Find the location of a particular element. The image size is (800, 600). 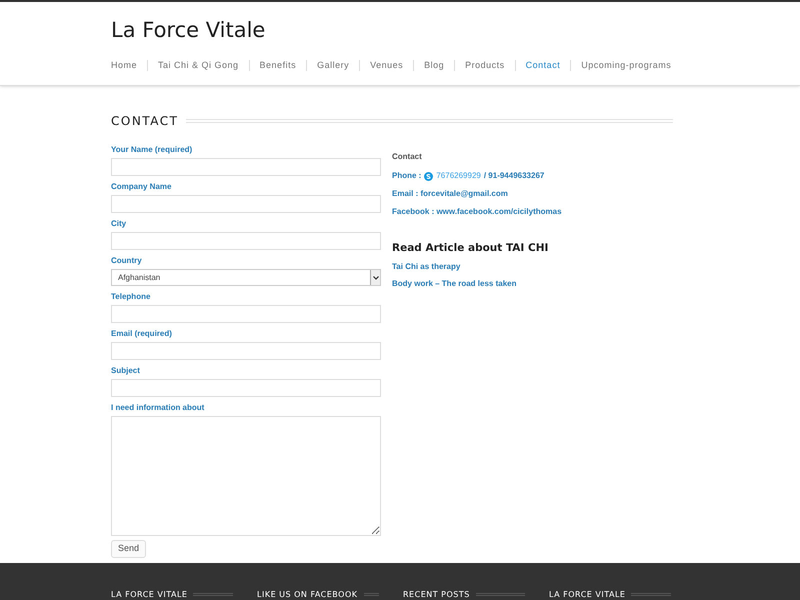

articles-heading: Read Article about TAI CHI is located at coordinates (471, 248).